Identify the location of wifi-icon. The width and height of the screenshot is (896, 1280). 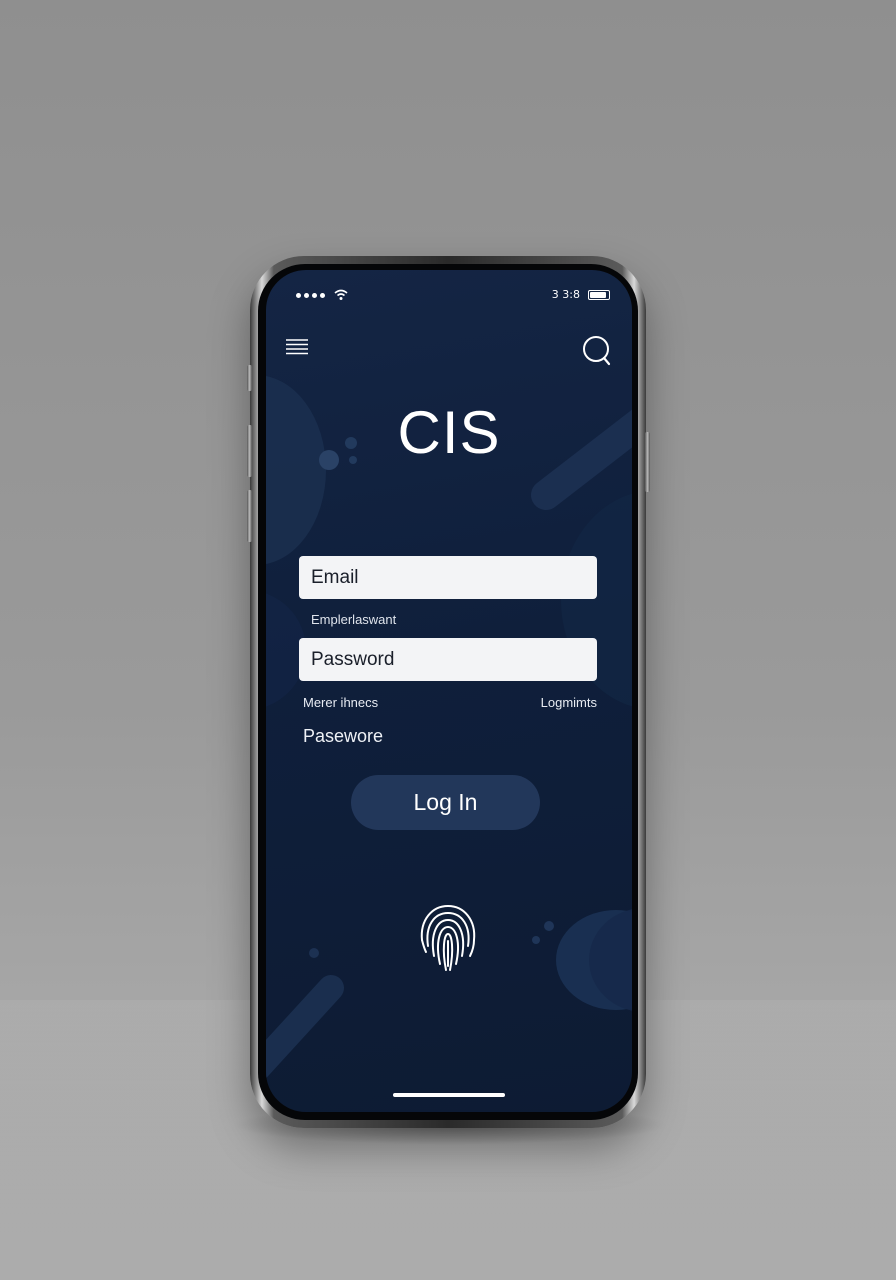
(341, 294).